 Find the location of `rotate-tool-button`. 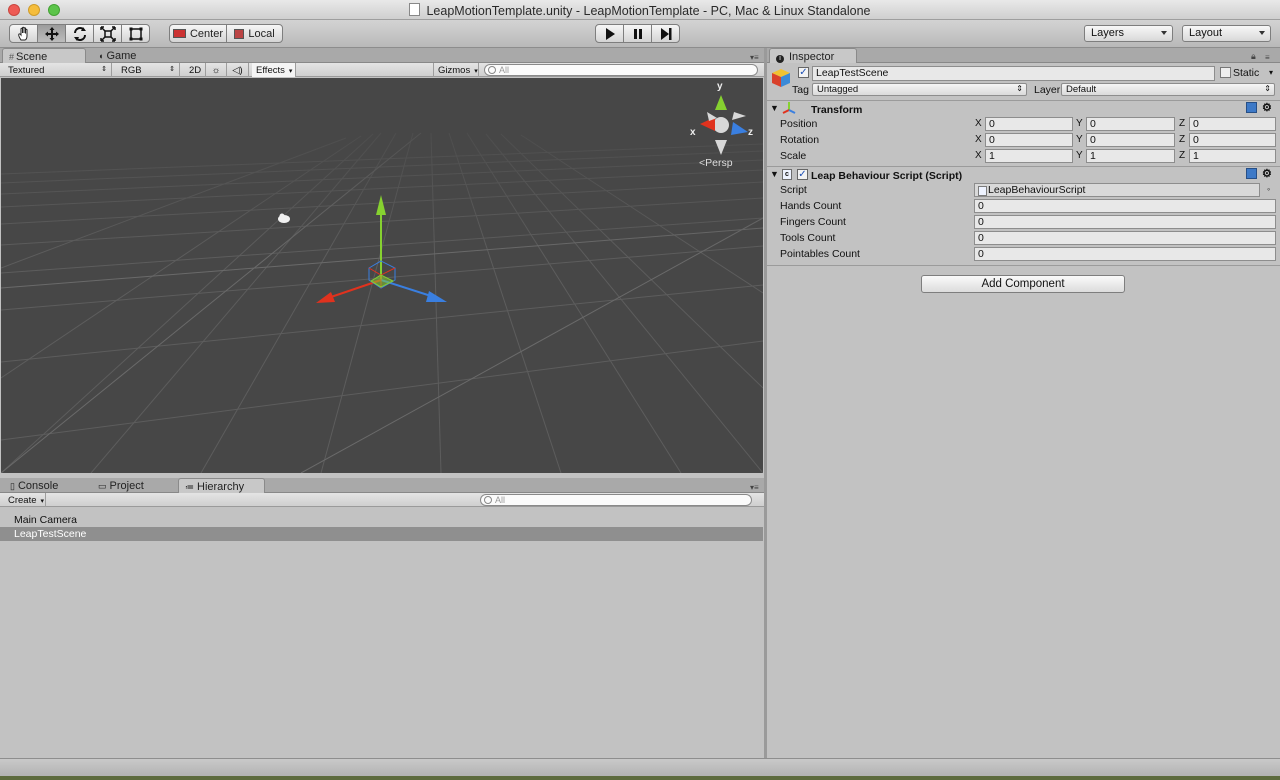

rotate-tool-button is located at coordinates (79, 33).